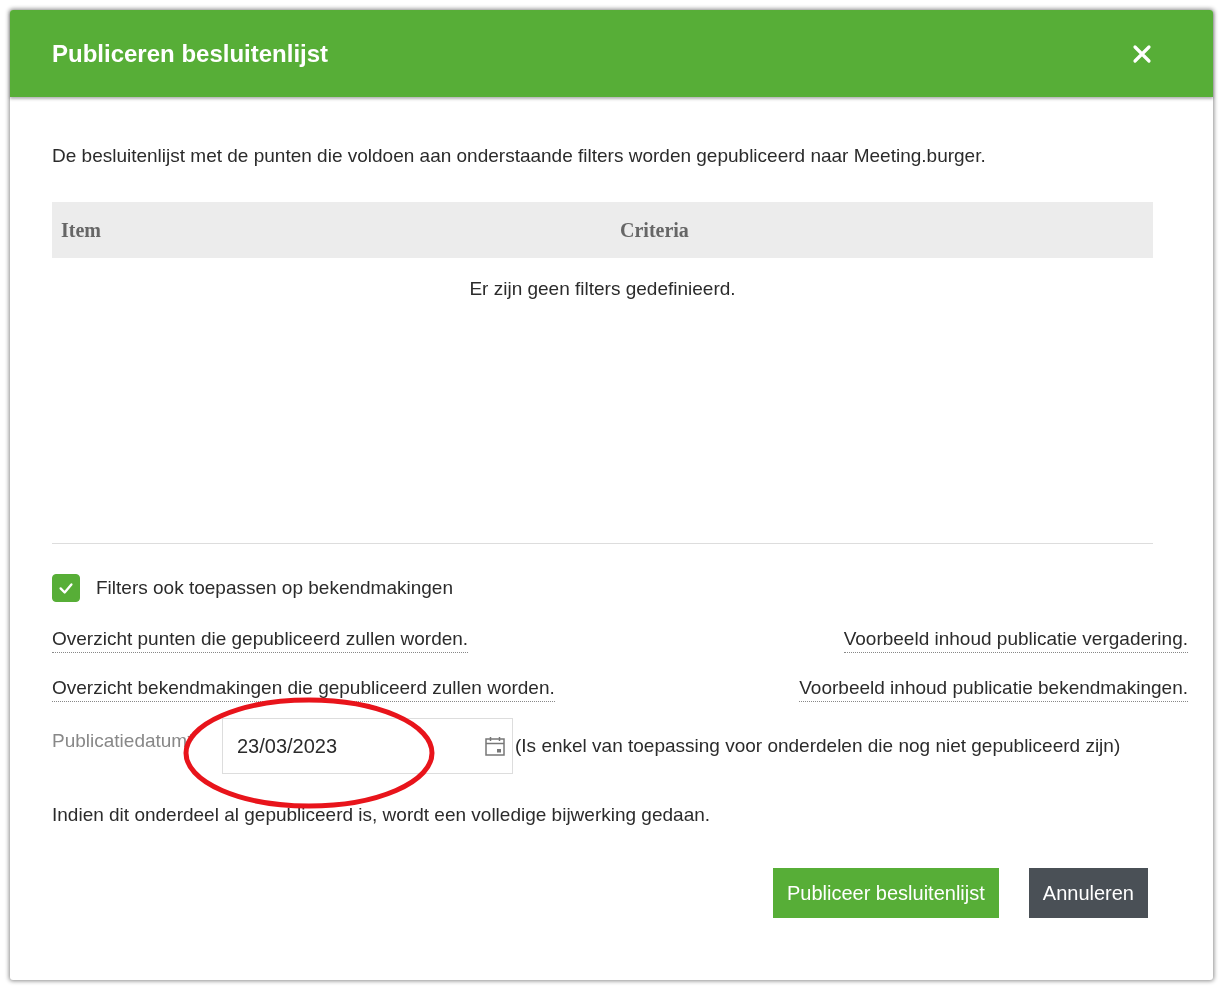 The width and height of the screenshot is (1221, 990). What do you see at coordinates (1088, 893) in the screenshot?
I see `cancel-button: Annuleren` at bounding box center [1088, 893].